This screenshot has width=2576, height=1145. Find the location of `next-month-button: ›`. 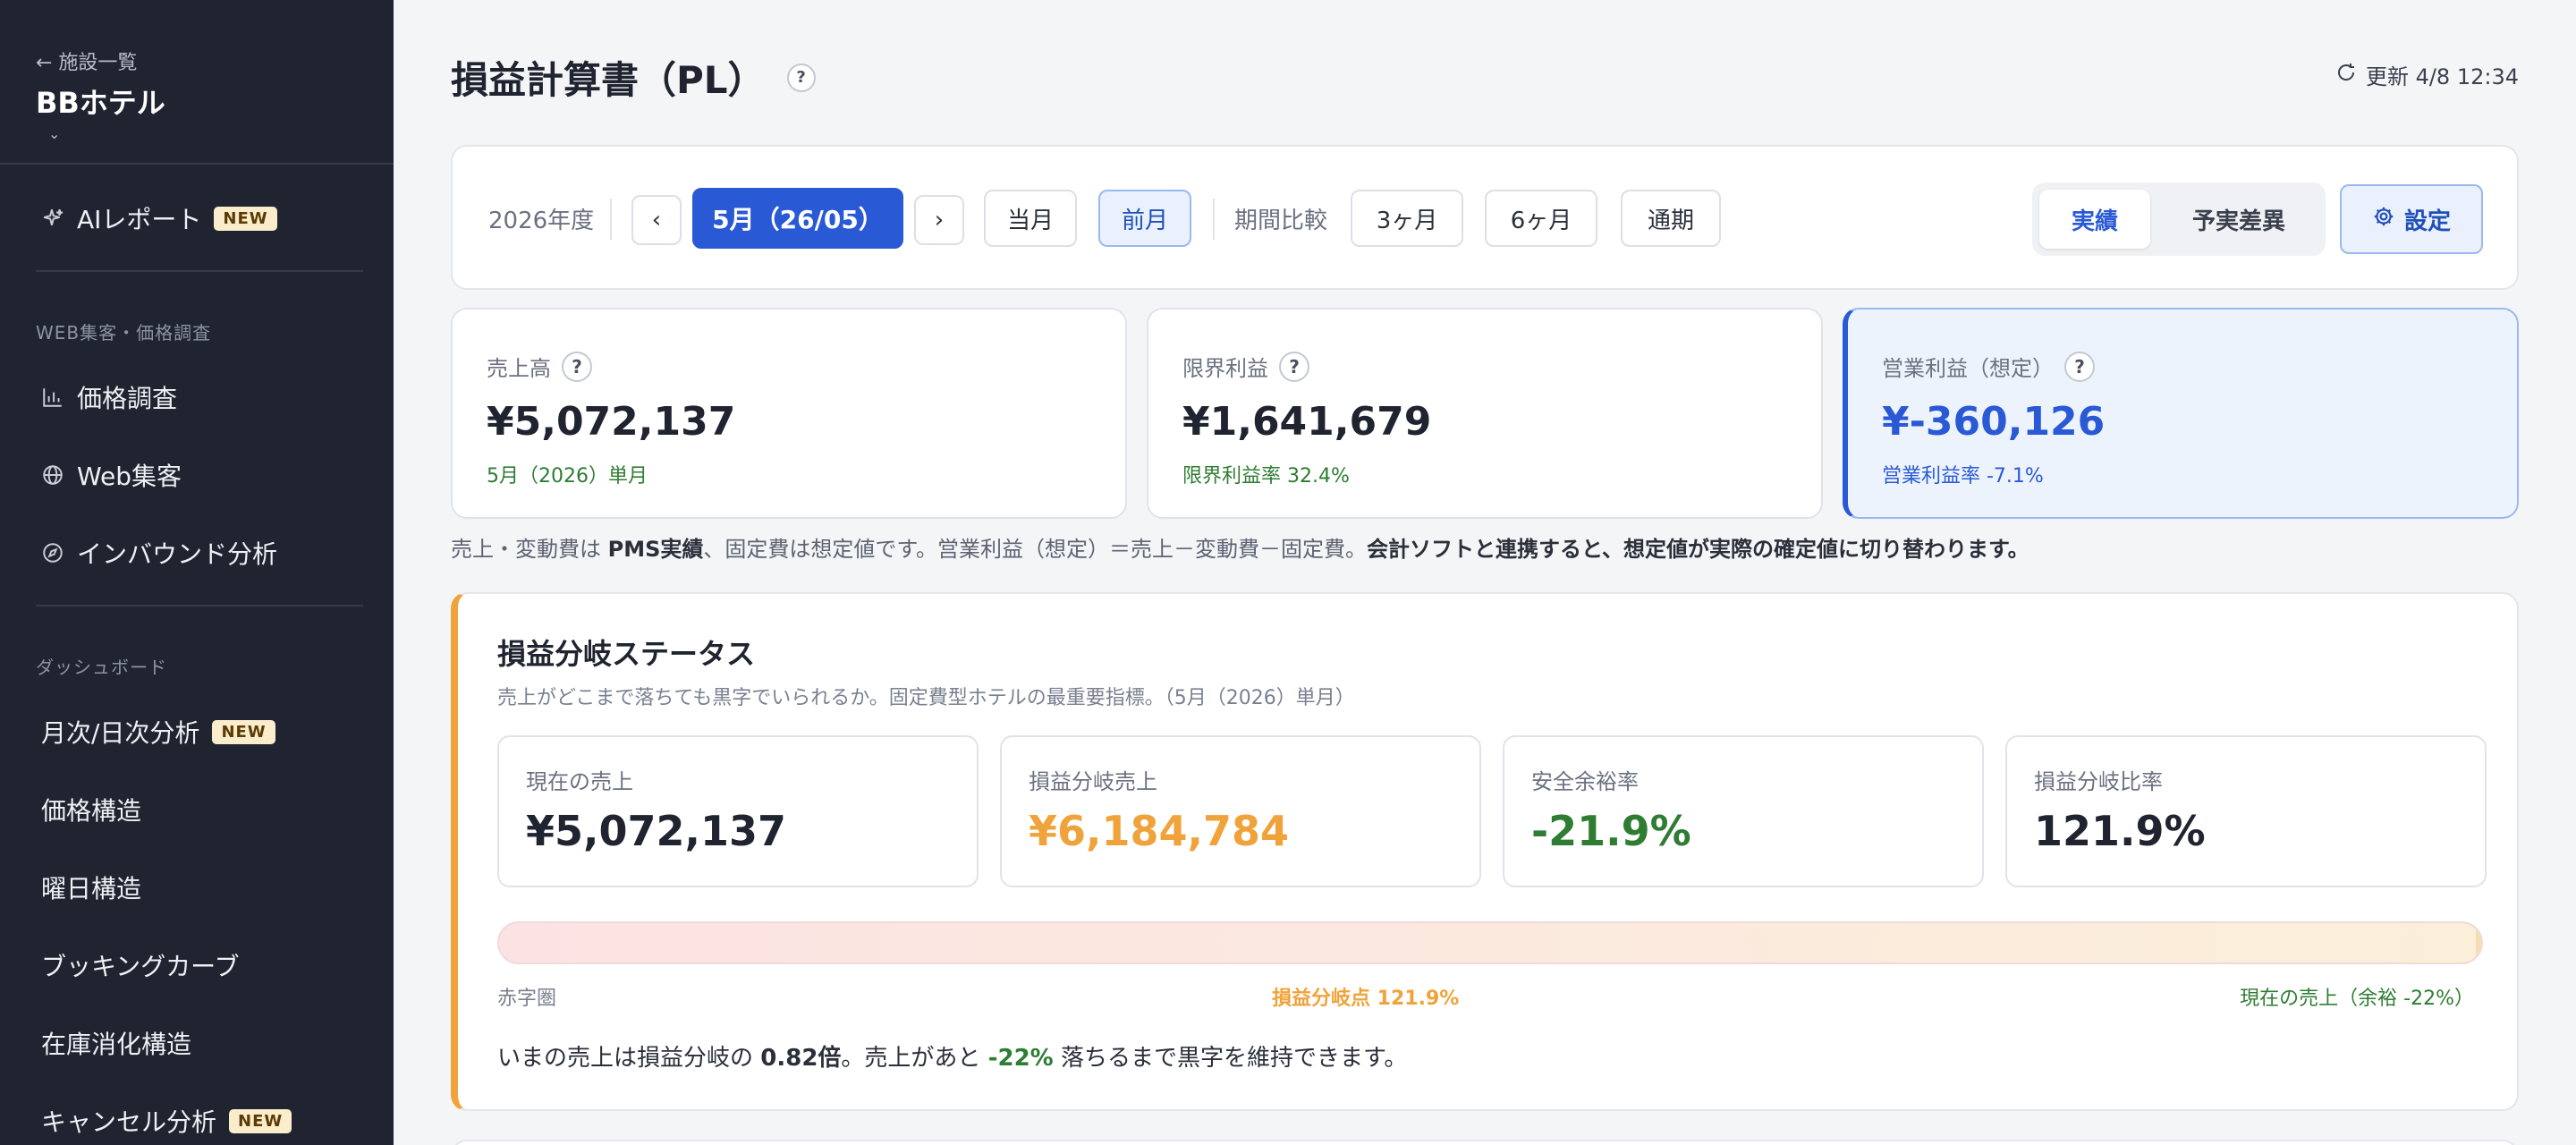

next-month-button: › is located at coordinates (939, 220).